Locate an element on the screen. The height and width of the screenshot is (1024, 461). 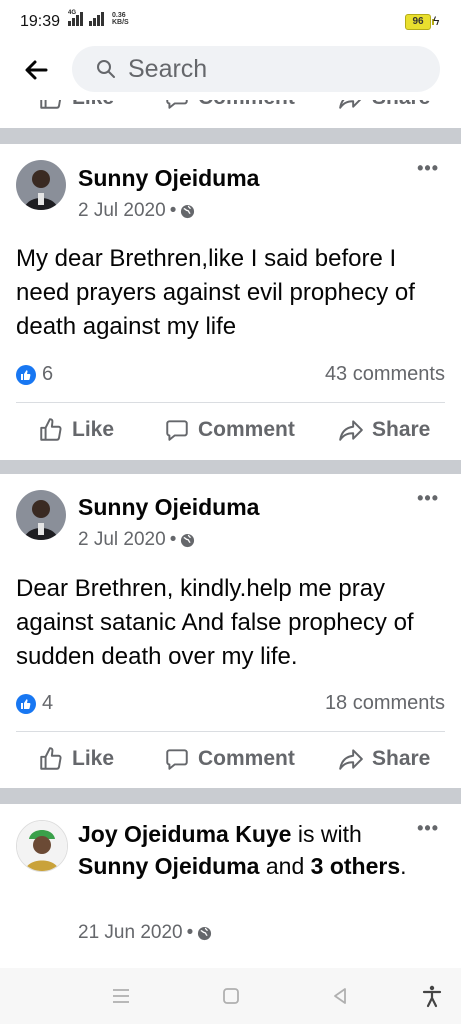
comments-count: 43 comments is located at coordinates (385, 374).